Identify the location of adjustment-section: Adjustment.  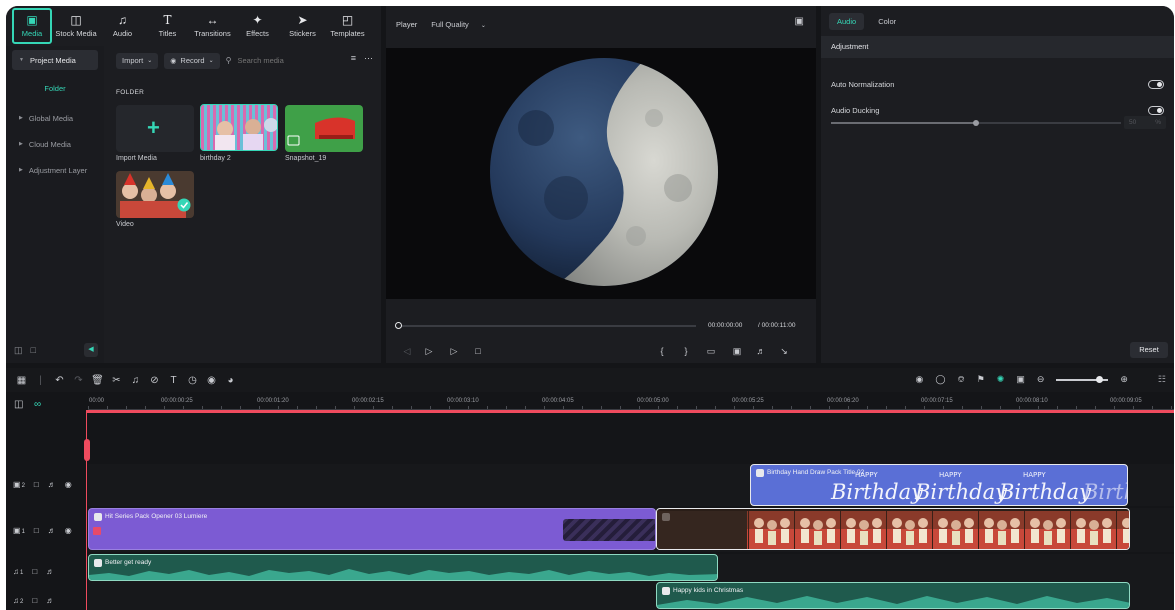
(997, 47).